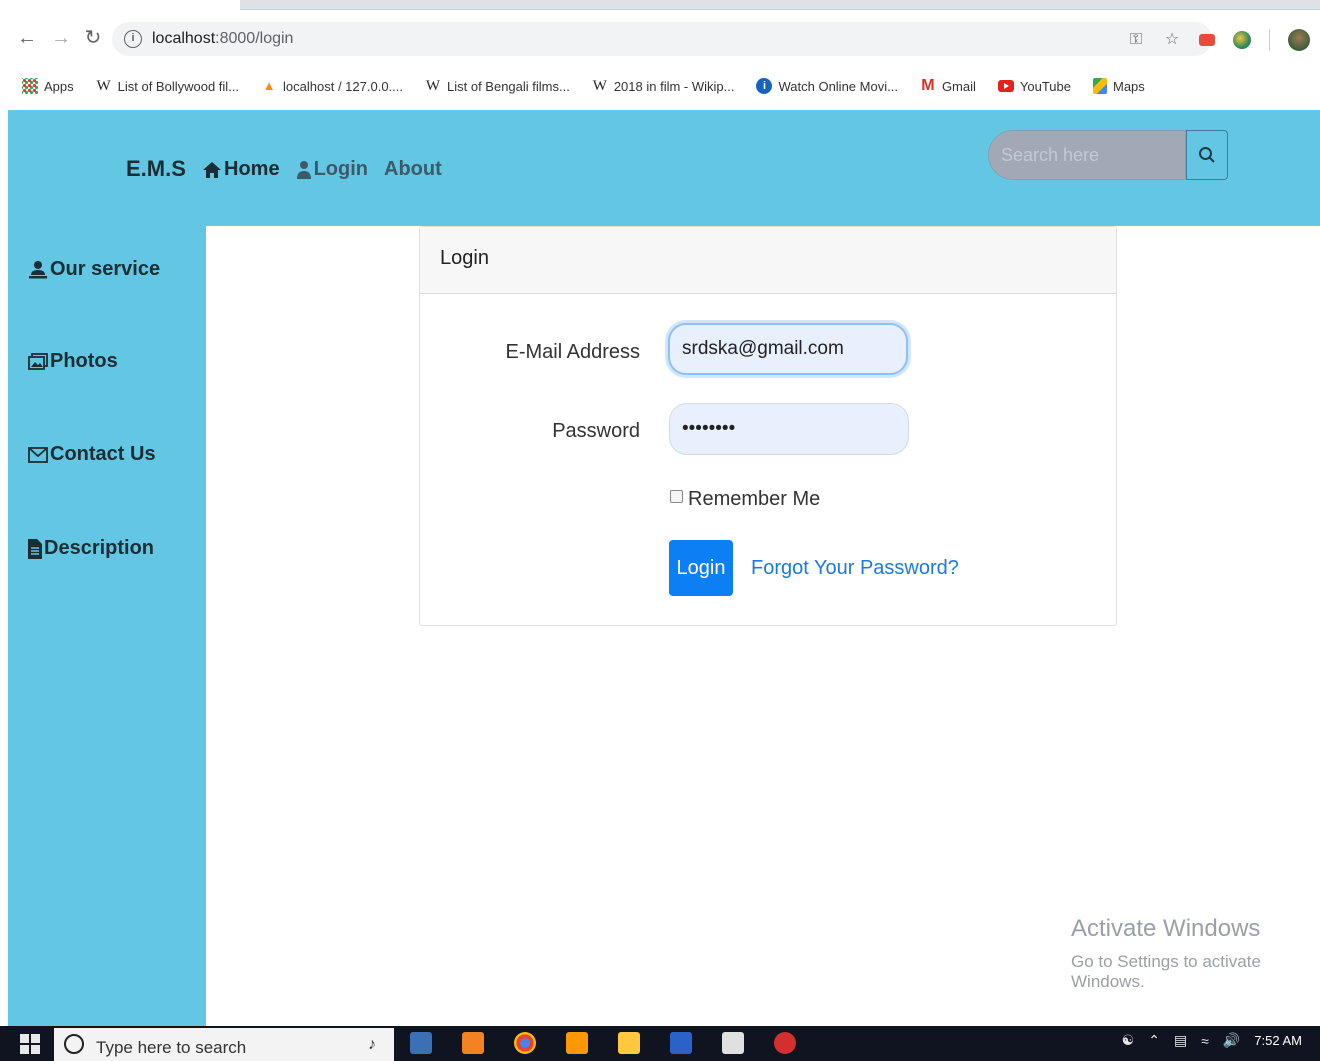  Describe the element at coordinates (664, 168) in the screenshot. I see `app-header: E.M.S Home Login About` at that location.